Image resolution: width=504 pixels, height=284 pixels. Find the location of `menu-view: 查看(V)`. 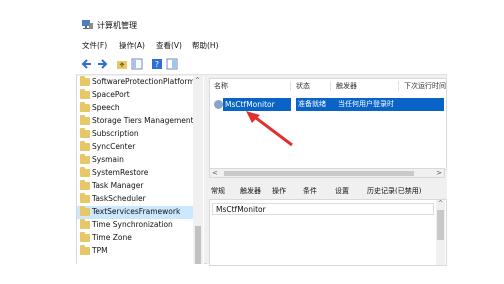

menu-view: 查看(V) is located at coordinates (169, 45).